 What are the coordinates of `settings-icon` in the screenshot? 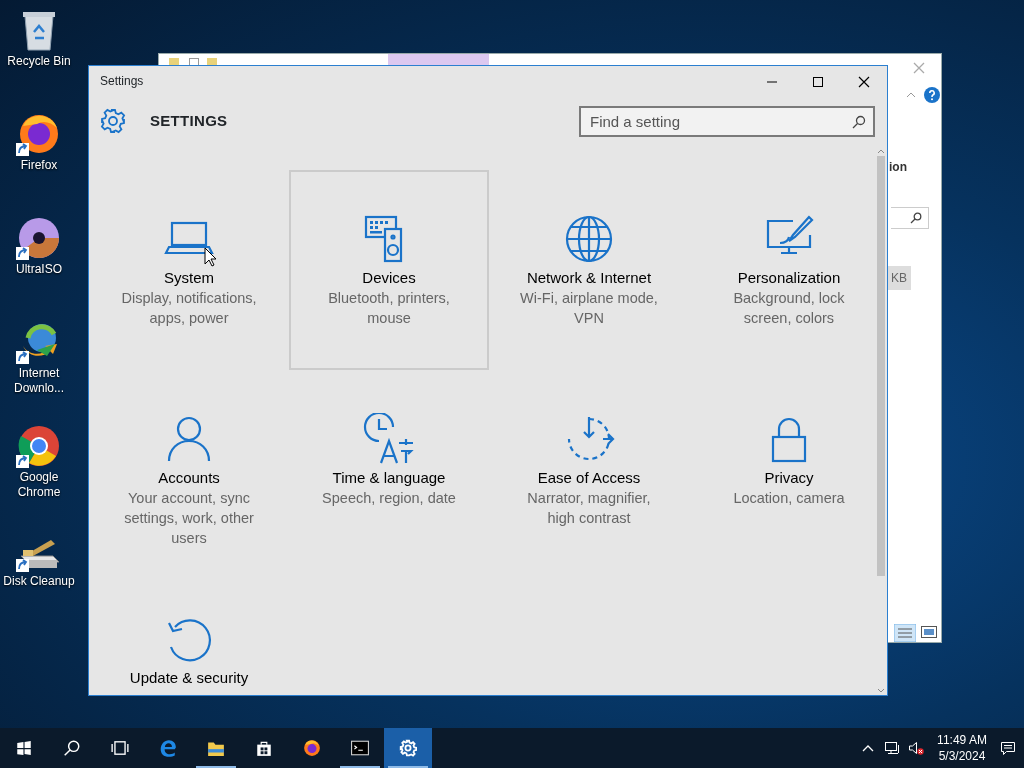 It's located at (113, 121).